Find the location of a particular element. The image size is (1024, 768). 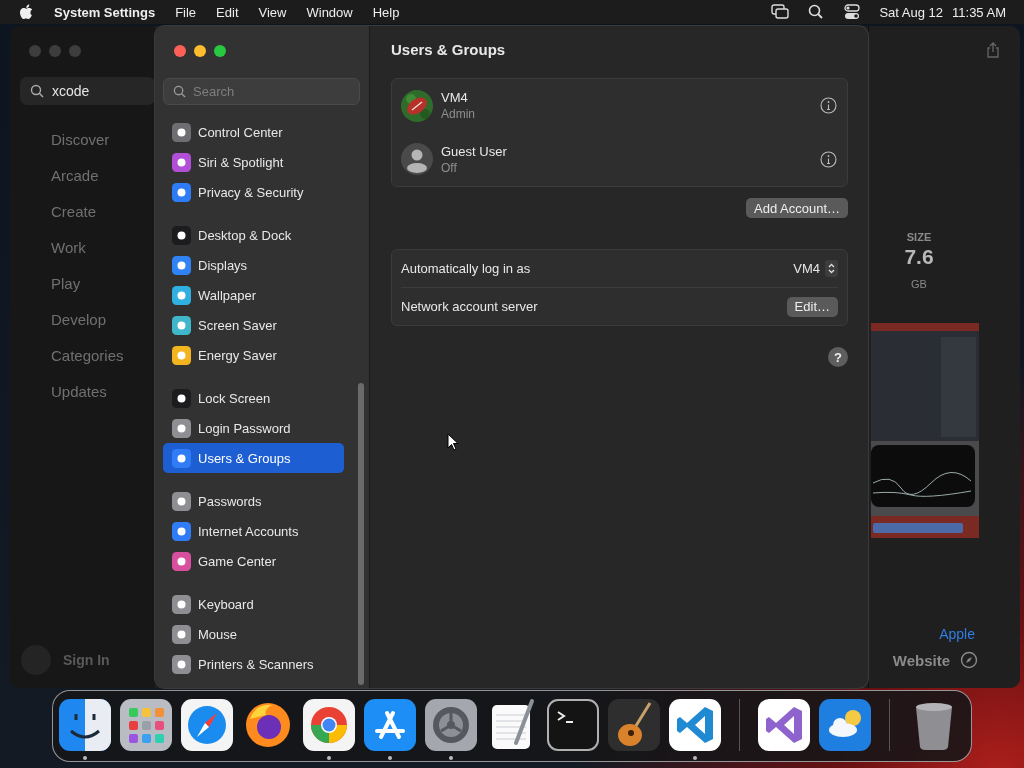

user-name: VM4 is located at coordinates (455, 98).